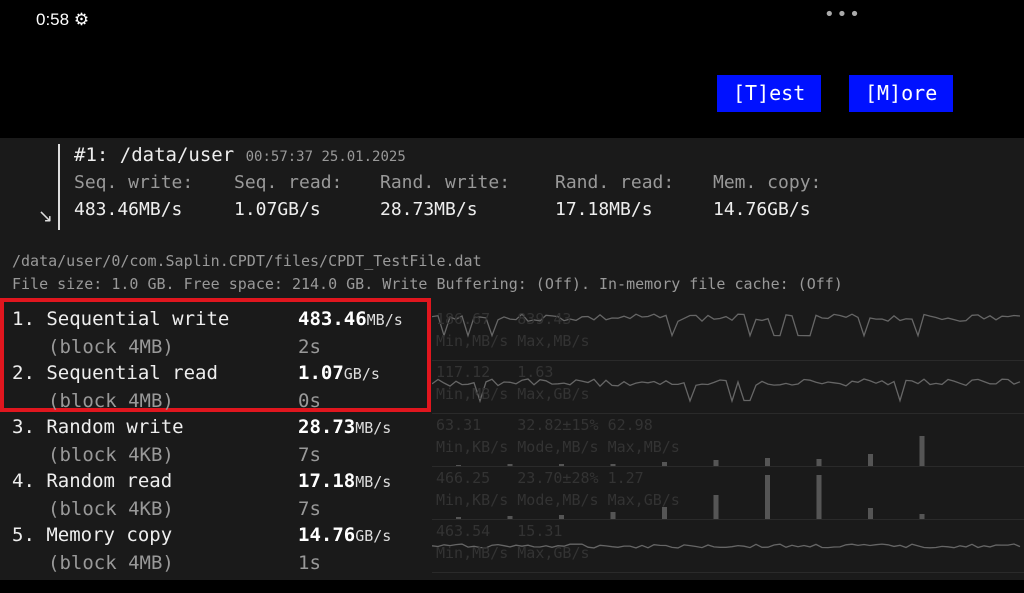  What do you see at coordinates (728, 387) in the screenshot?
I see `result-graph: 117.12 1.63 Min,MB/s Max,GB/s` at bounding box center [728, 387].